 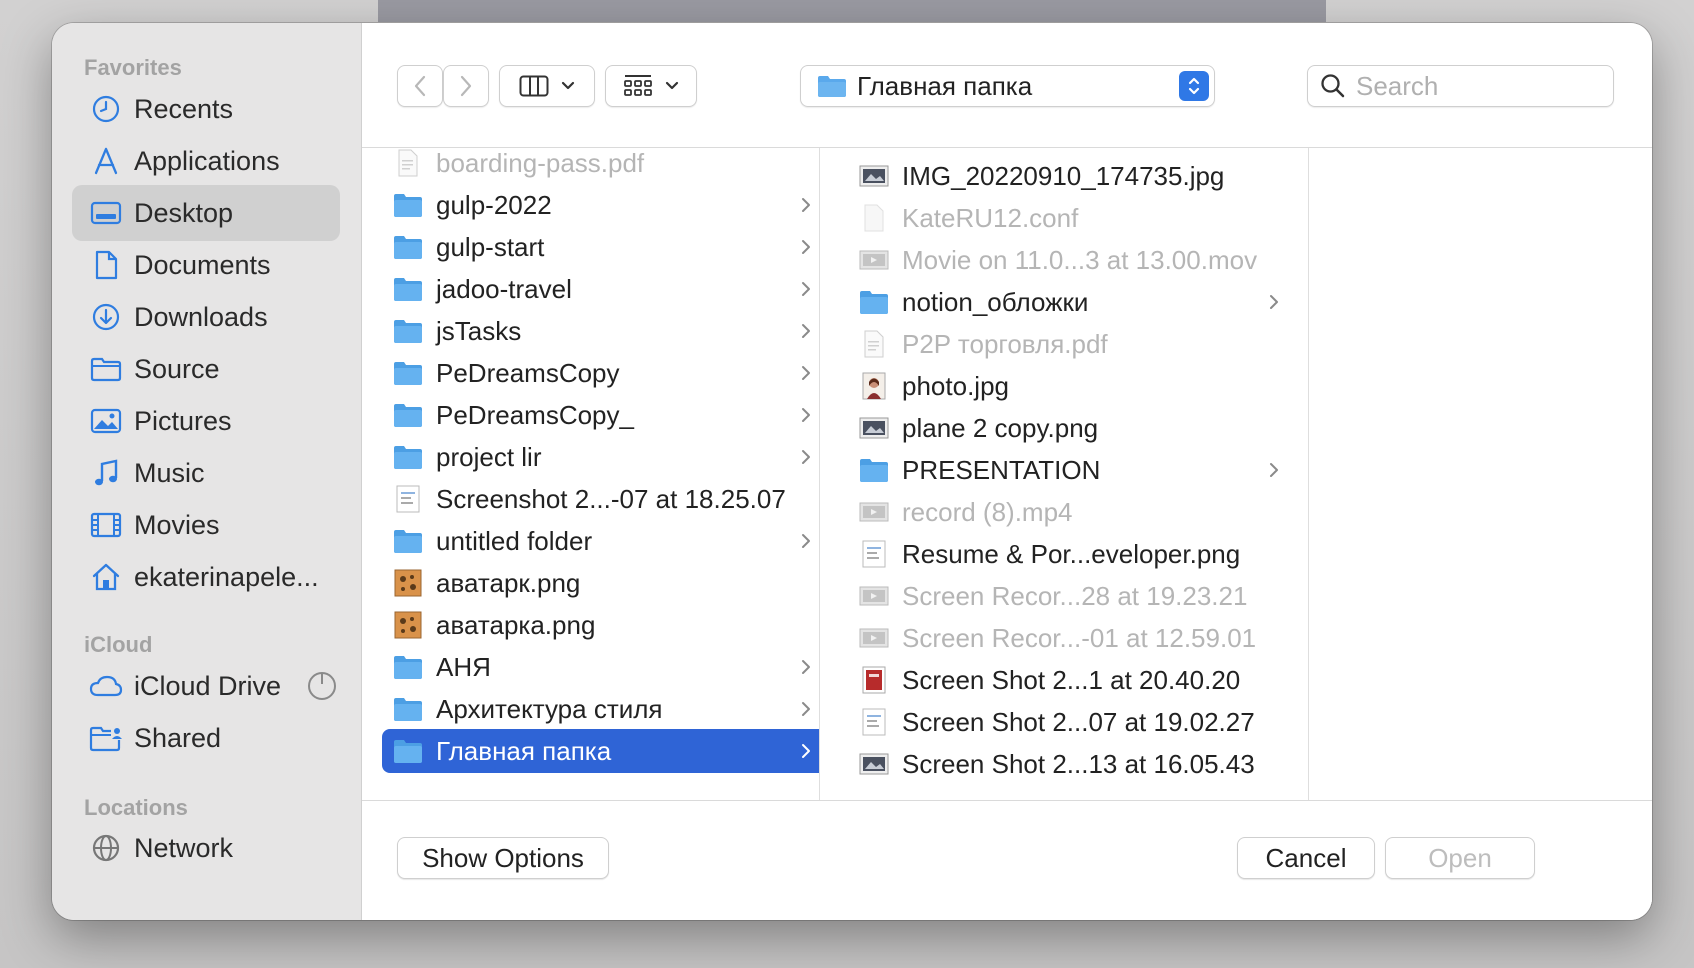 I want to click on file-name: jadoo-travel, so click(x=504, y=288).